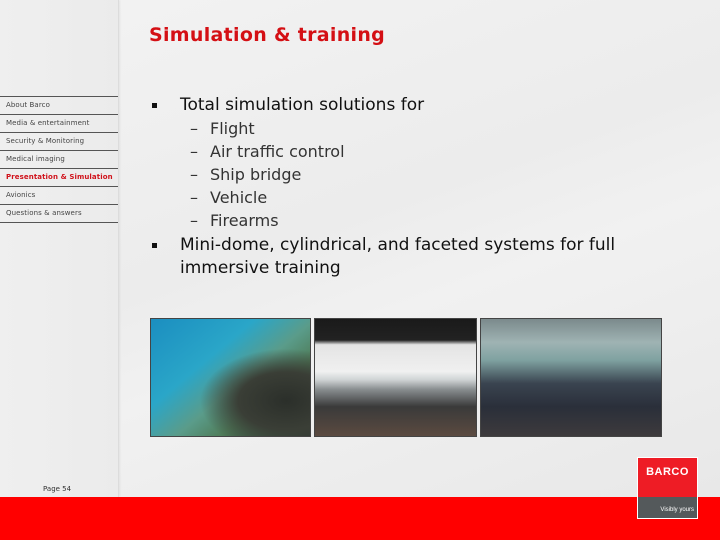 This screenshot has width=720, height=540. What do you see at coordinates (59, 124) in the screenshot?
I see `sidebar-item-media-entertainment: Media & entertainment` at bounding box center [59, 124].